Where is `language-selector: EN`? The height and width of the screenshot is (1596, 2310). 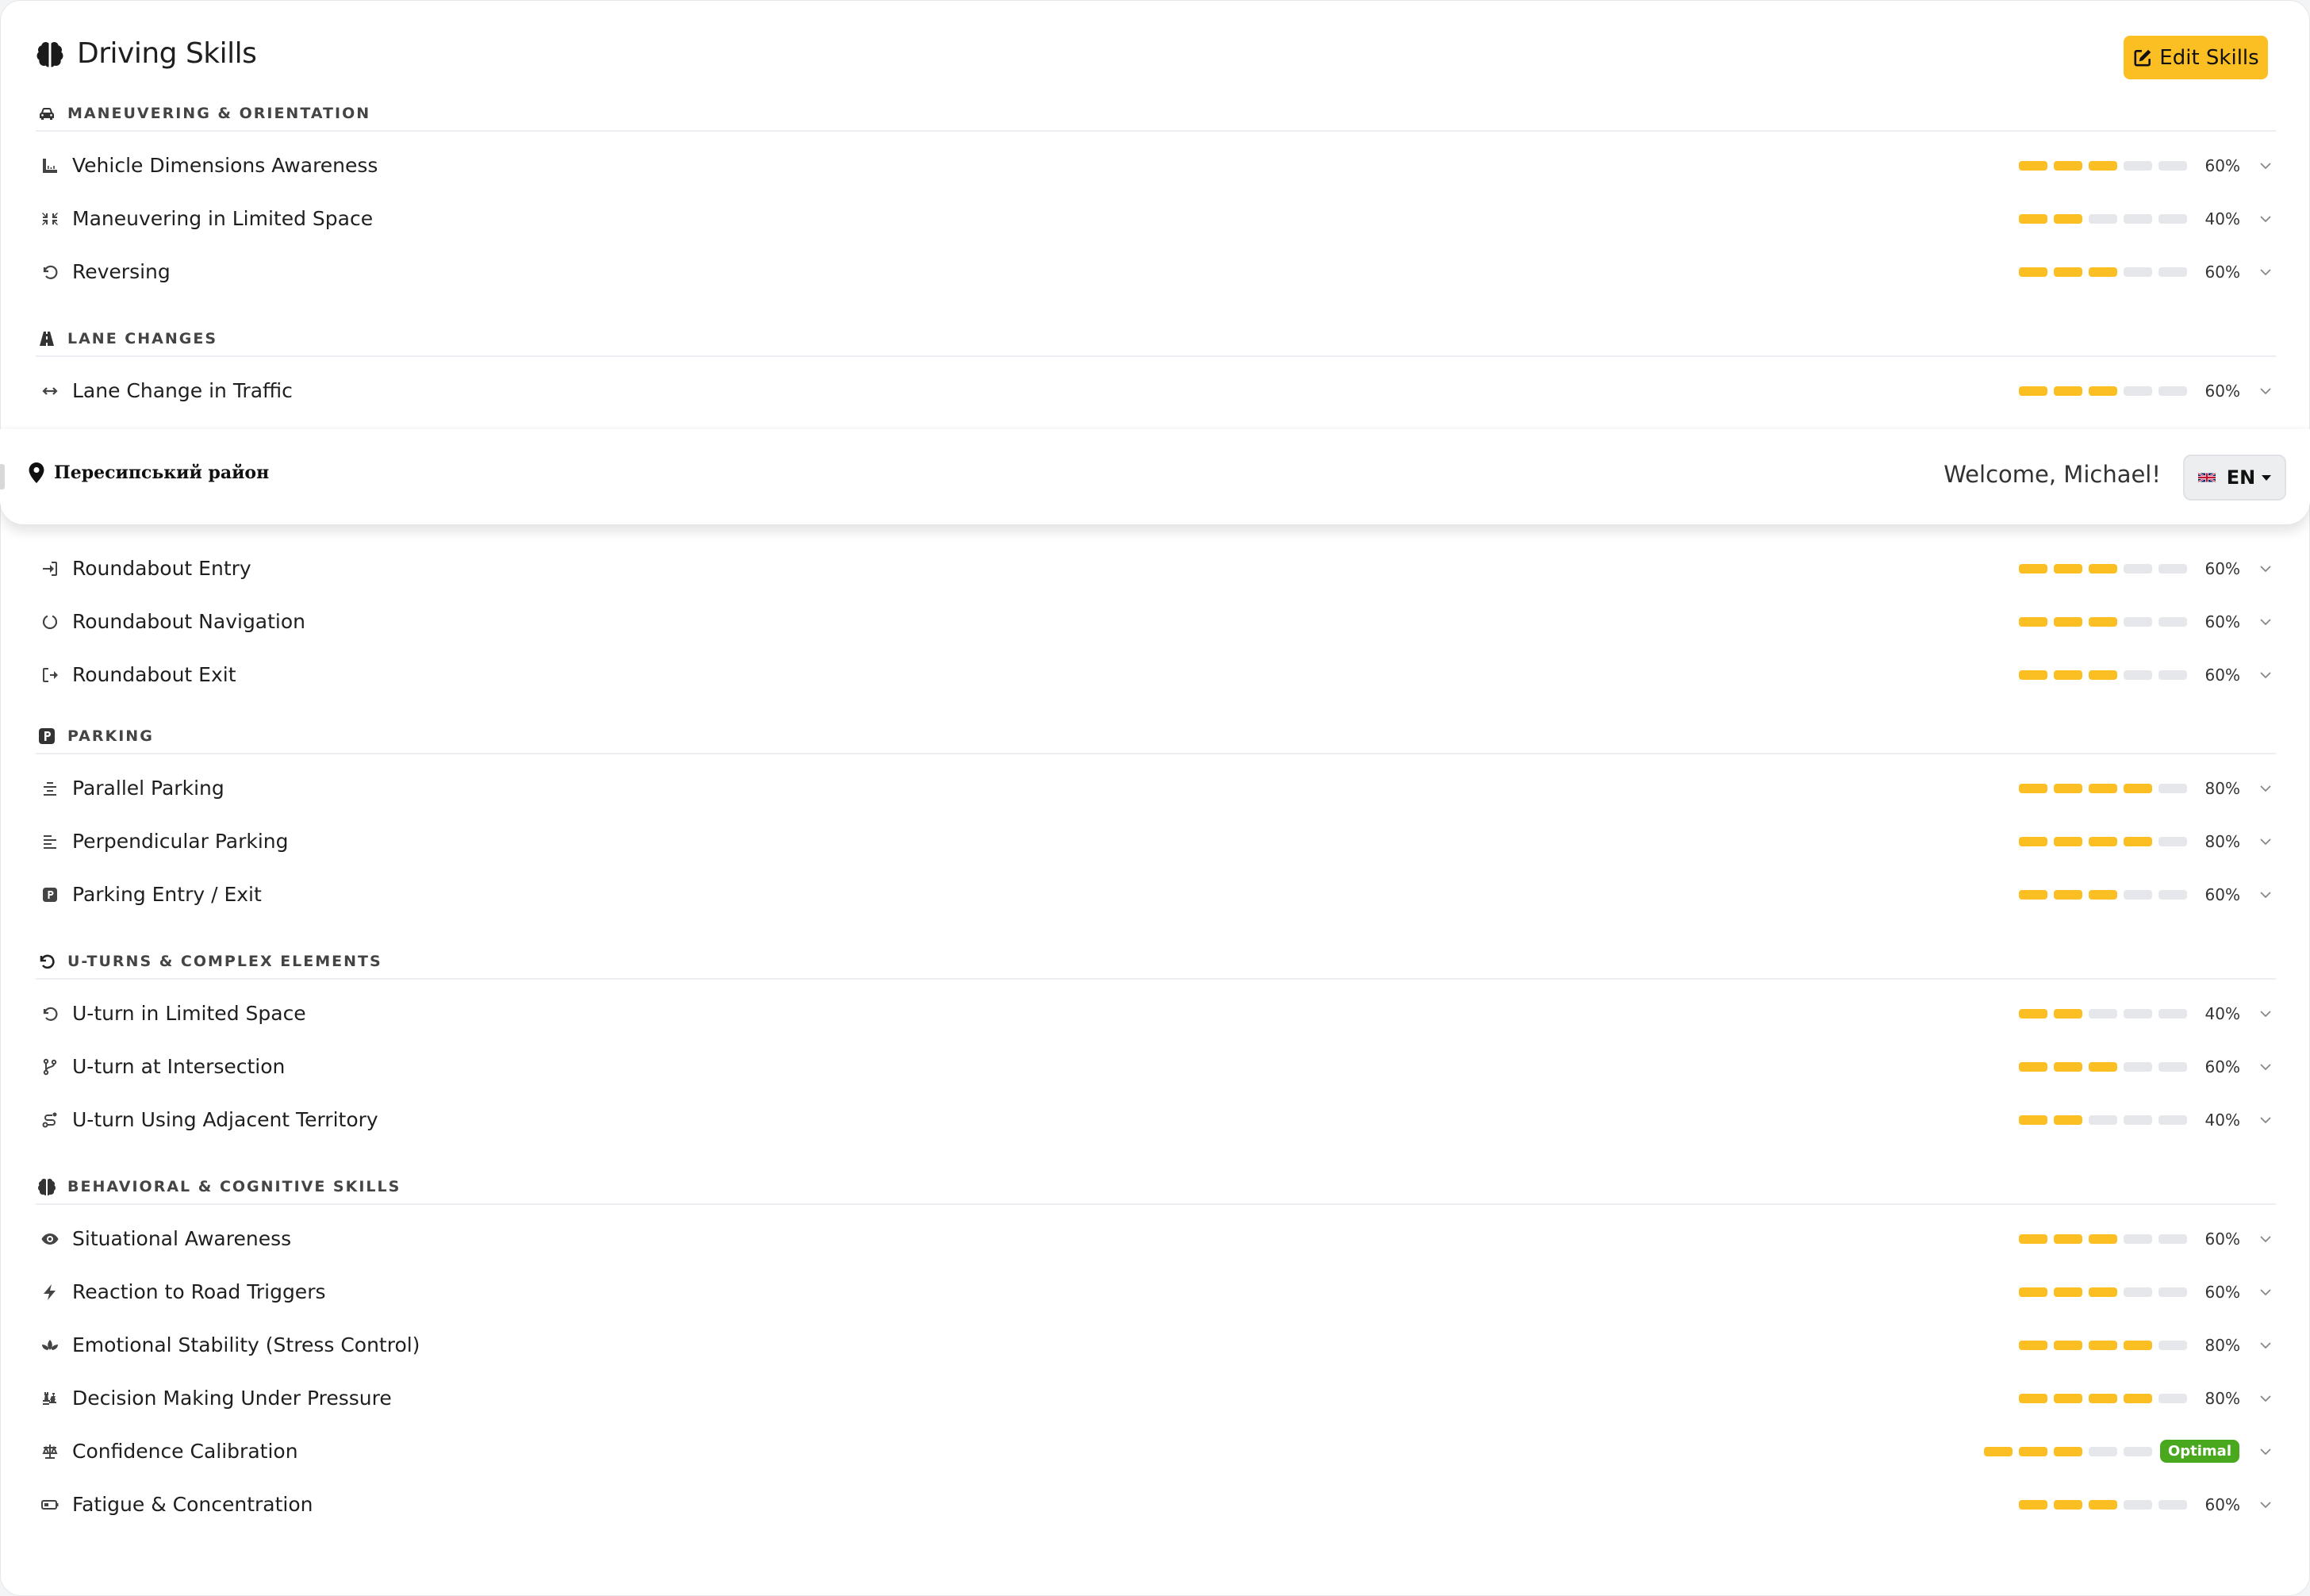 language-selector: EN is located at coordinates (2234, 478).